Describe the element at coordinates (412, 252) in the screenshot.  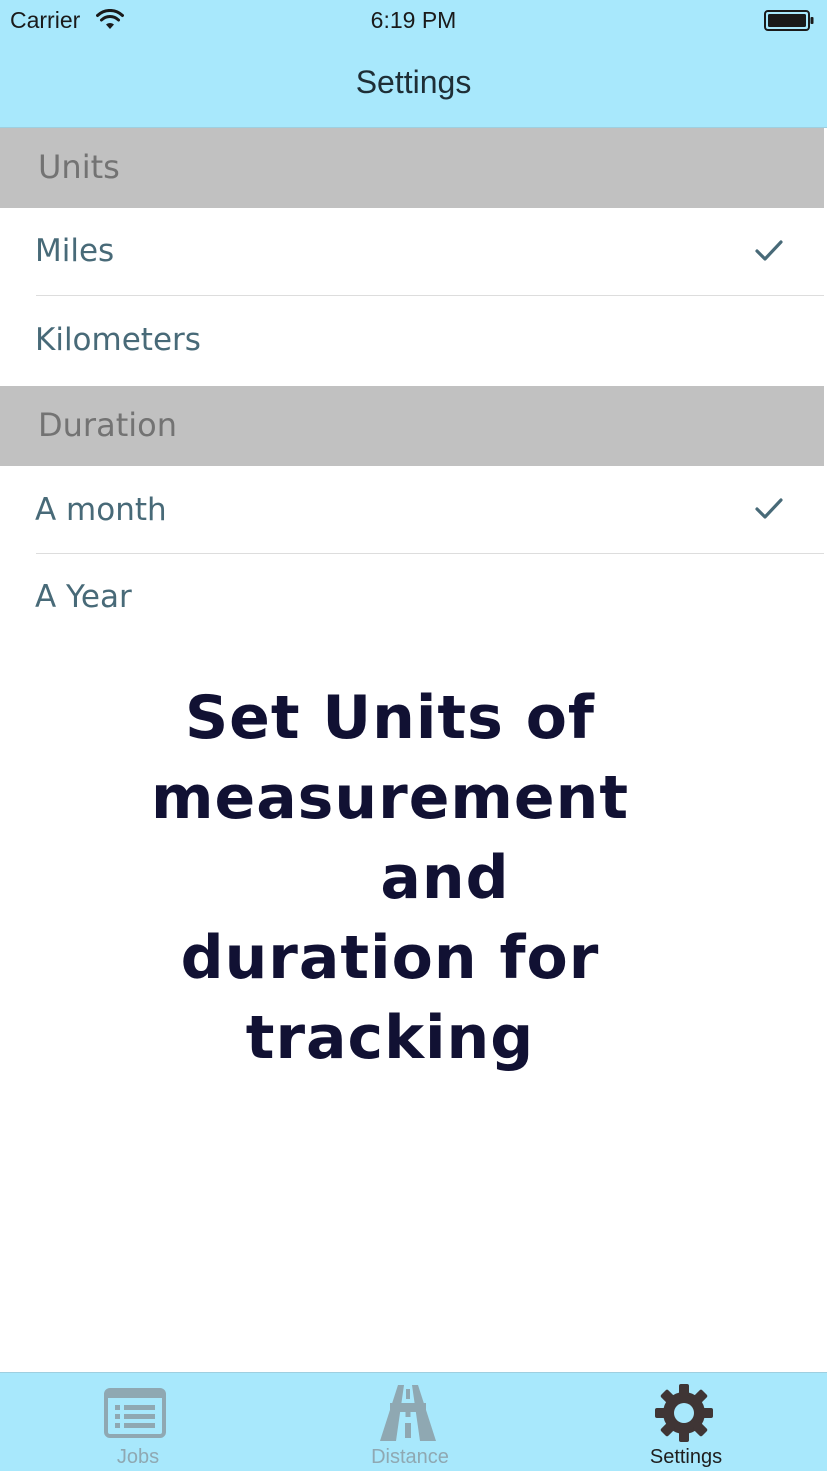
I see `option-row-miles: Miles` at that location.